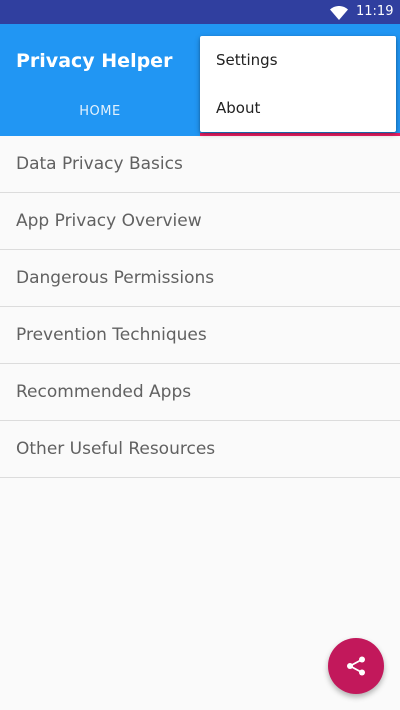 This screenshot has height=710, width=400. Describe the element at coordinates (200, 392) in the screenshot. I see `list-item-recommended-apps: Recommended Apps` at that location.